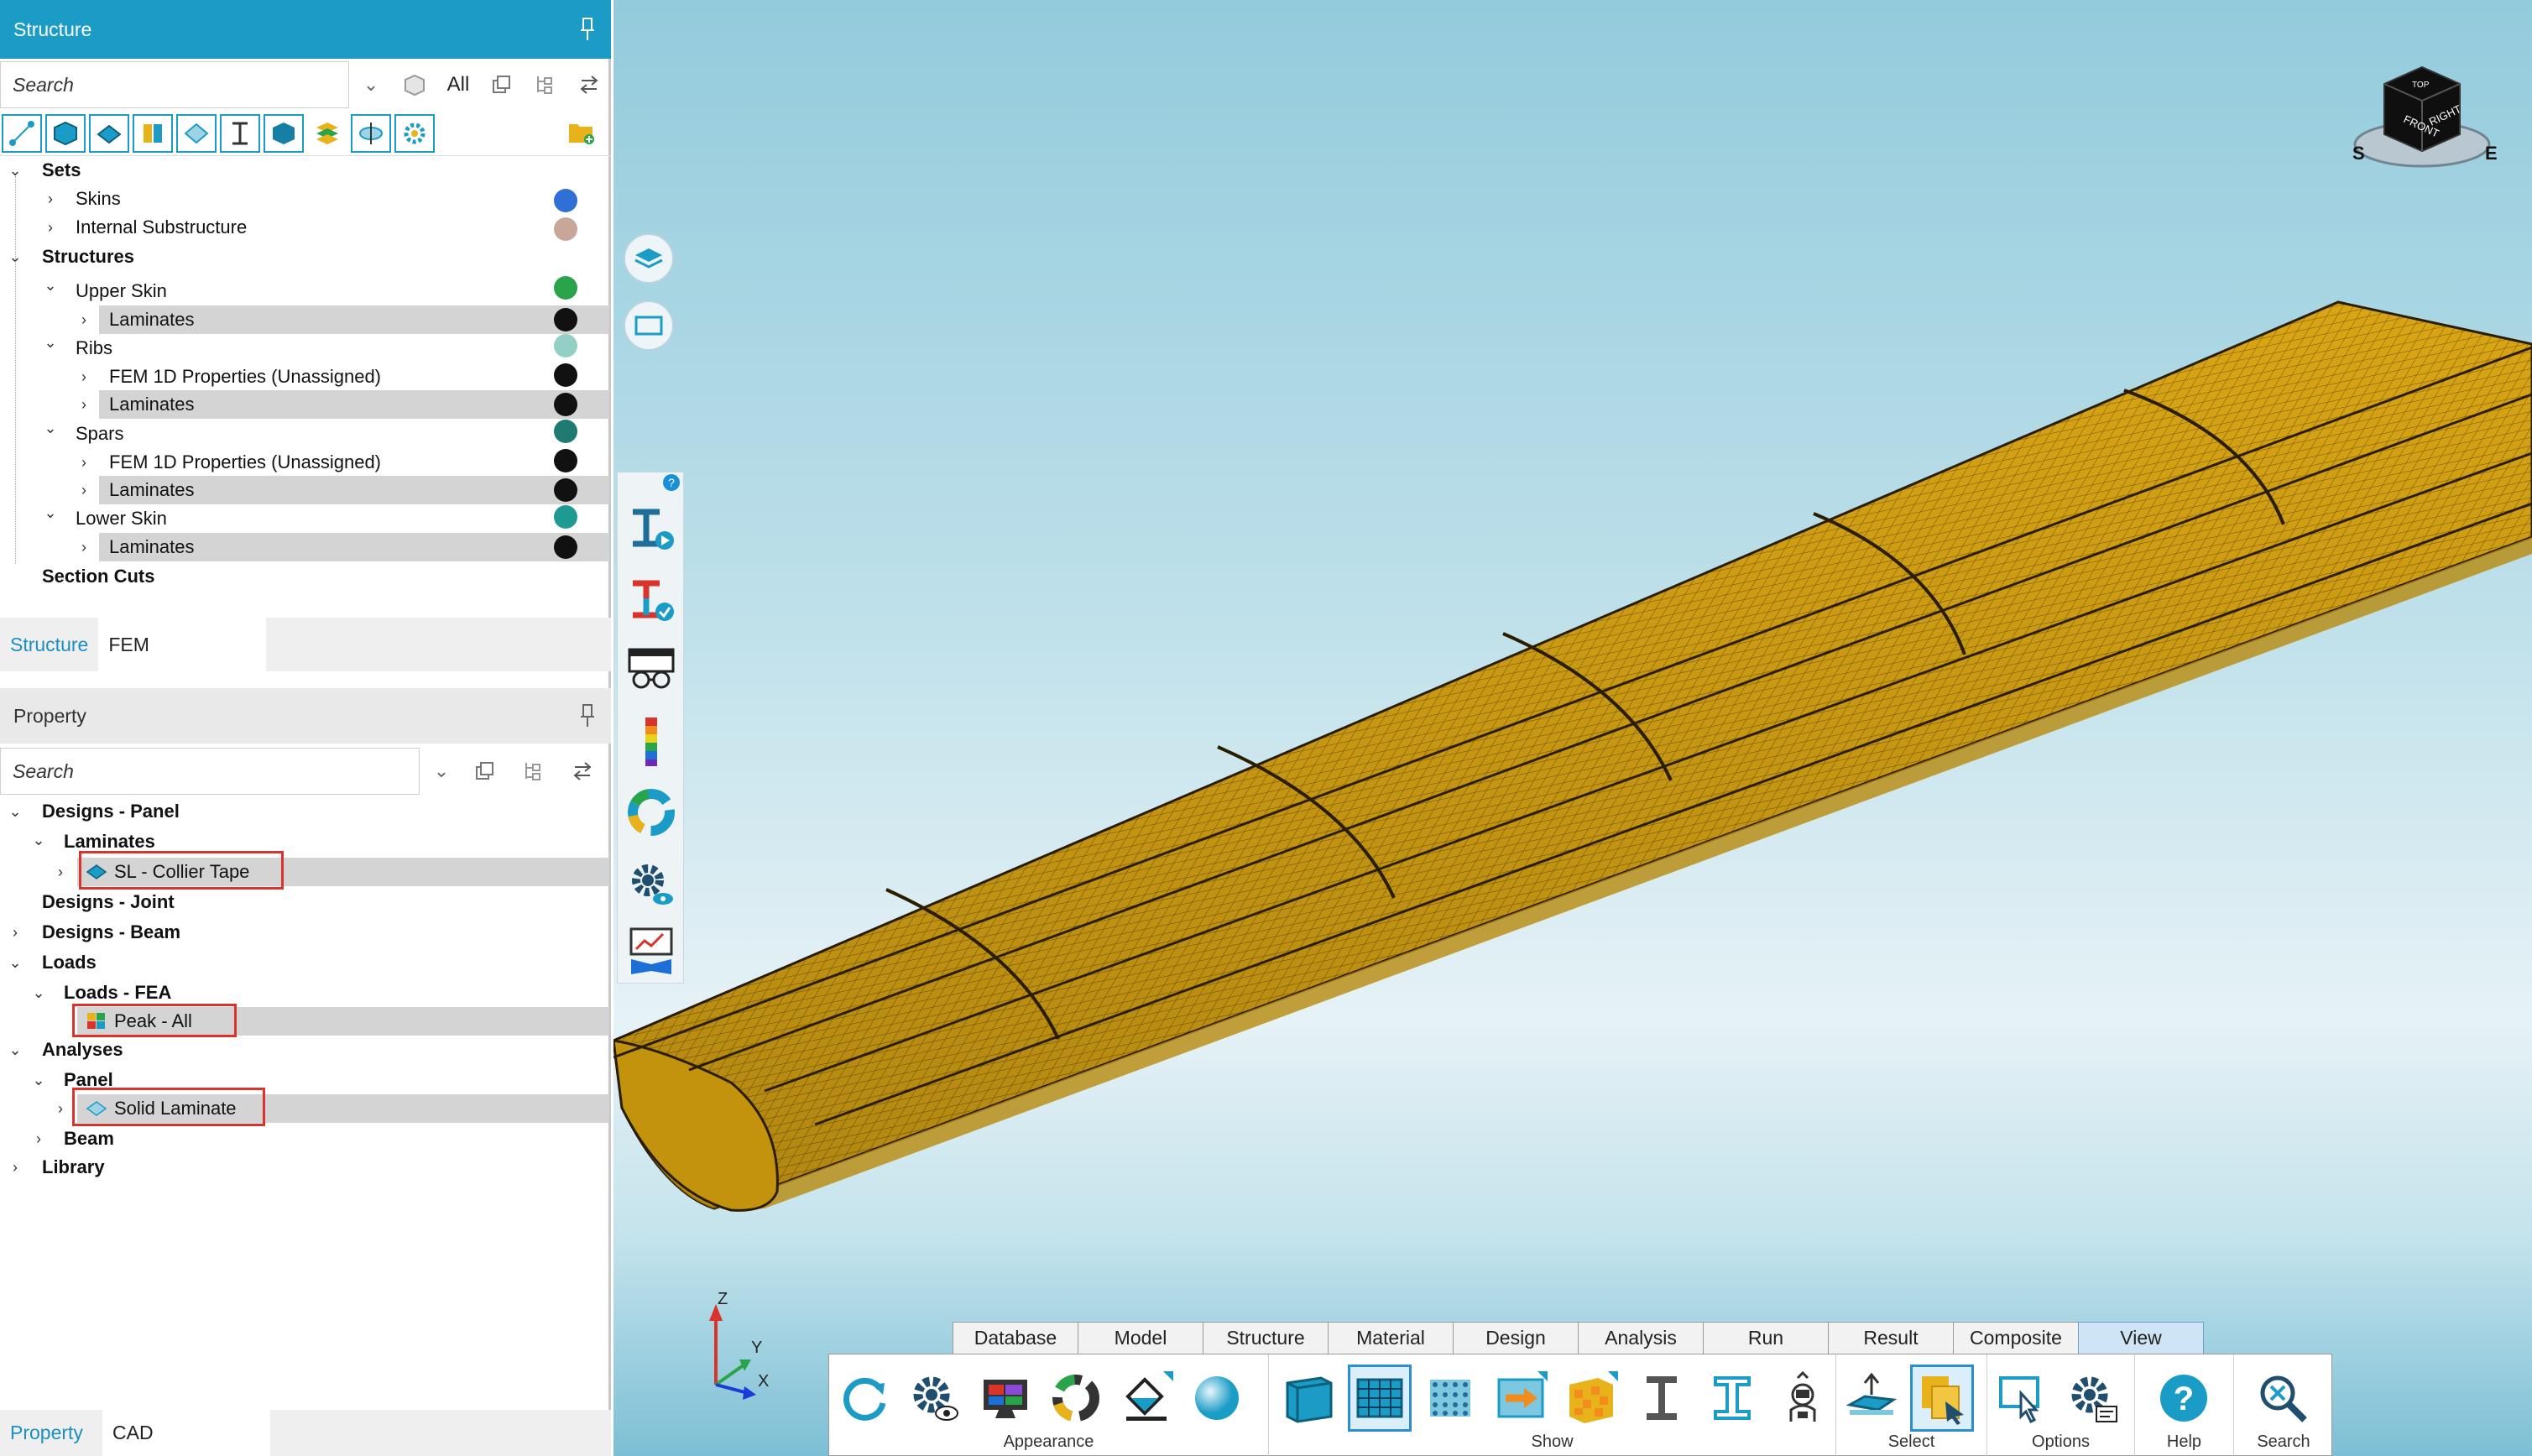  Describe the element at coordinates (414, 84) in the screenshot. I see `cube-filter-icon` at that location.